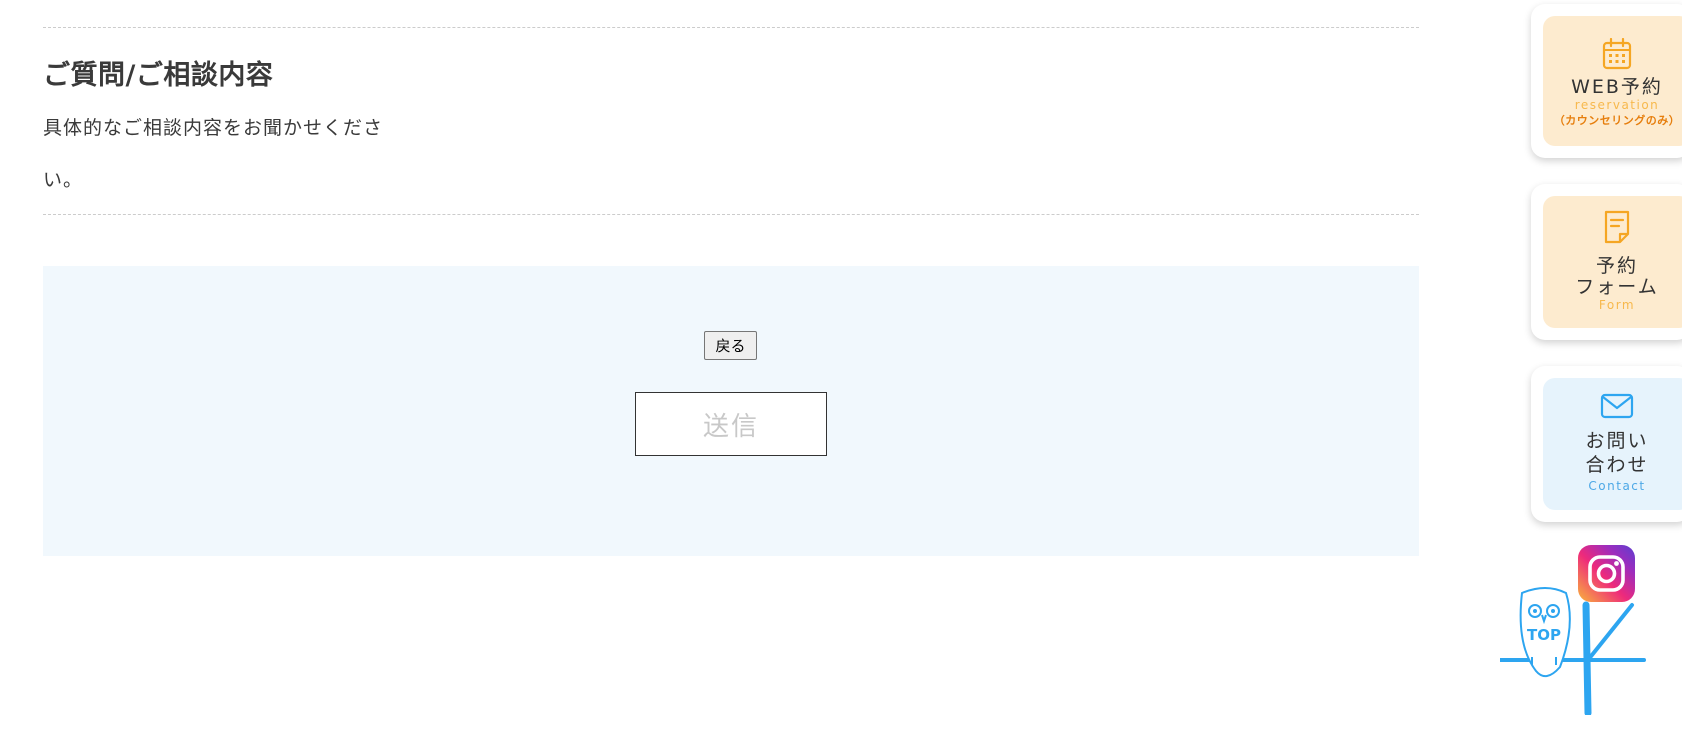  I want to click on reservation-form-label-2: フォーム, so click(1617, 287).